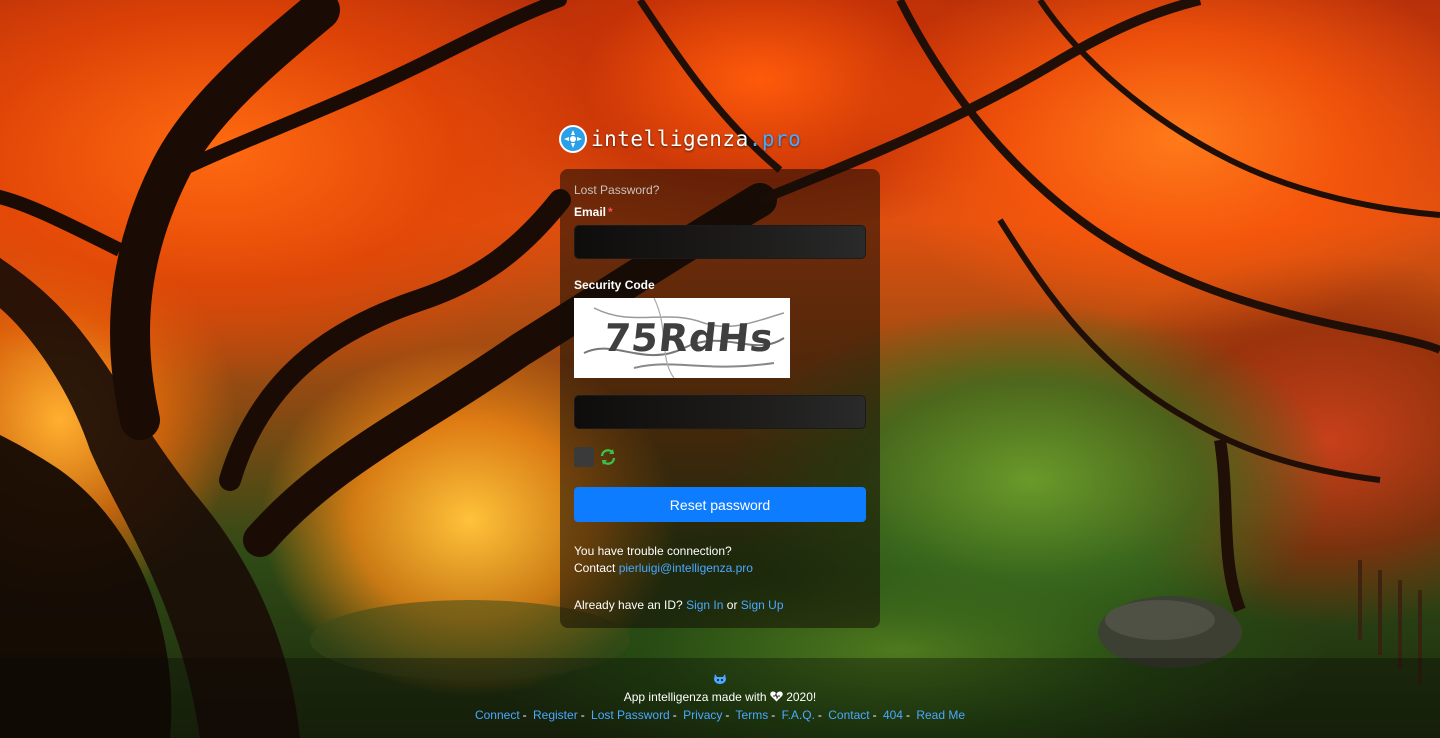 The width and height of the screenshot is (1440, 738). What do you see at coordinates (679, 605) in the screenshot?
I see `account-line: Already have an ID? Sign In or Sign Up` at bounding box center [679, 605].